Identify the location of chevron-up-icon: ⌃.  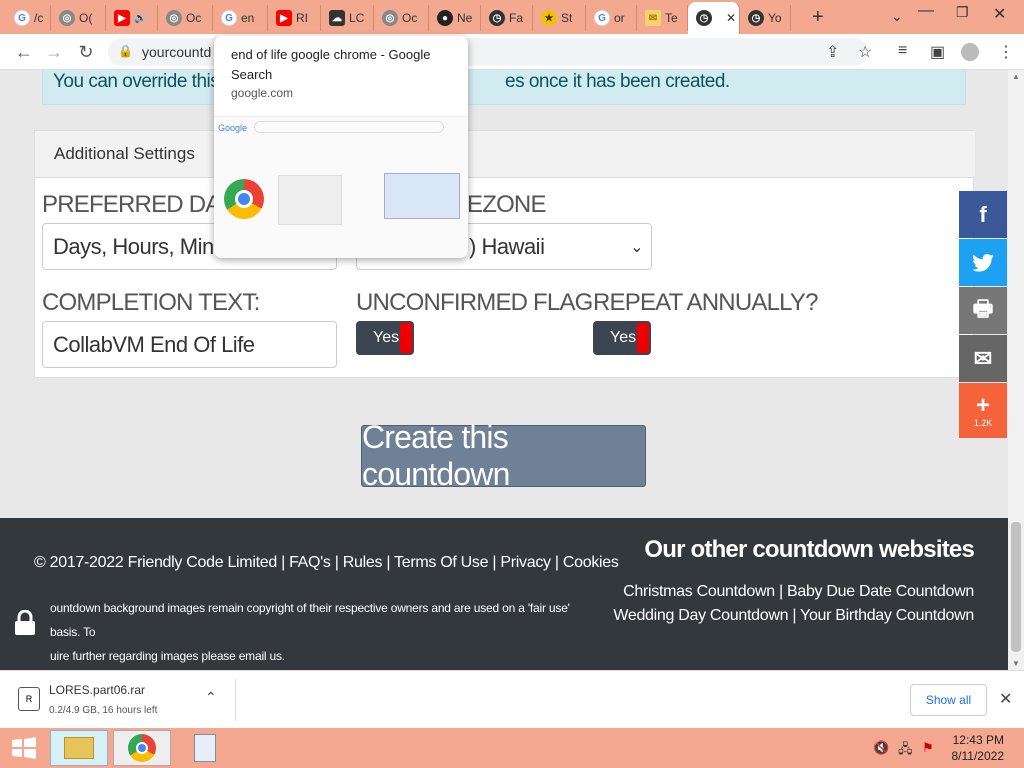
(211, 697).